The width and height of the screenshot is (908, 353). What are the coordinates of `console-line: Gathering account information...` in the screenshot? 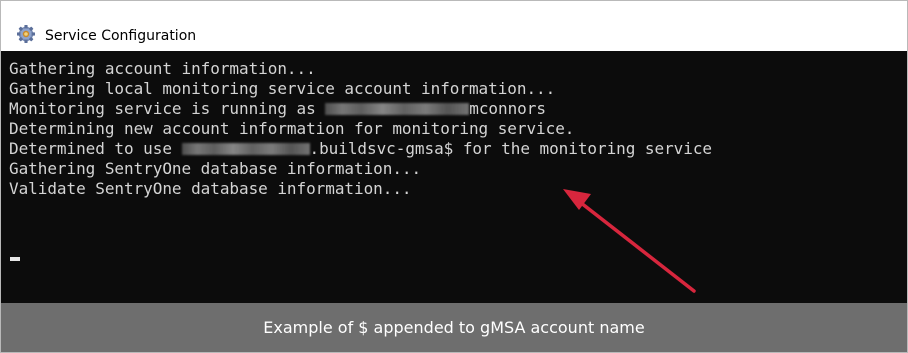 It's located at (360, 69).